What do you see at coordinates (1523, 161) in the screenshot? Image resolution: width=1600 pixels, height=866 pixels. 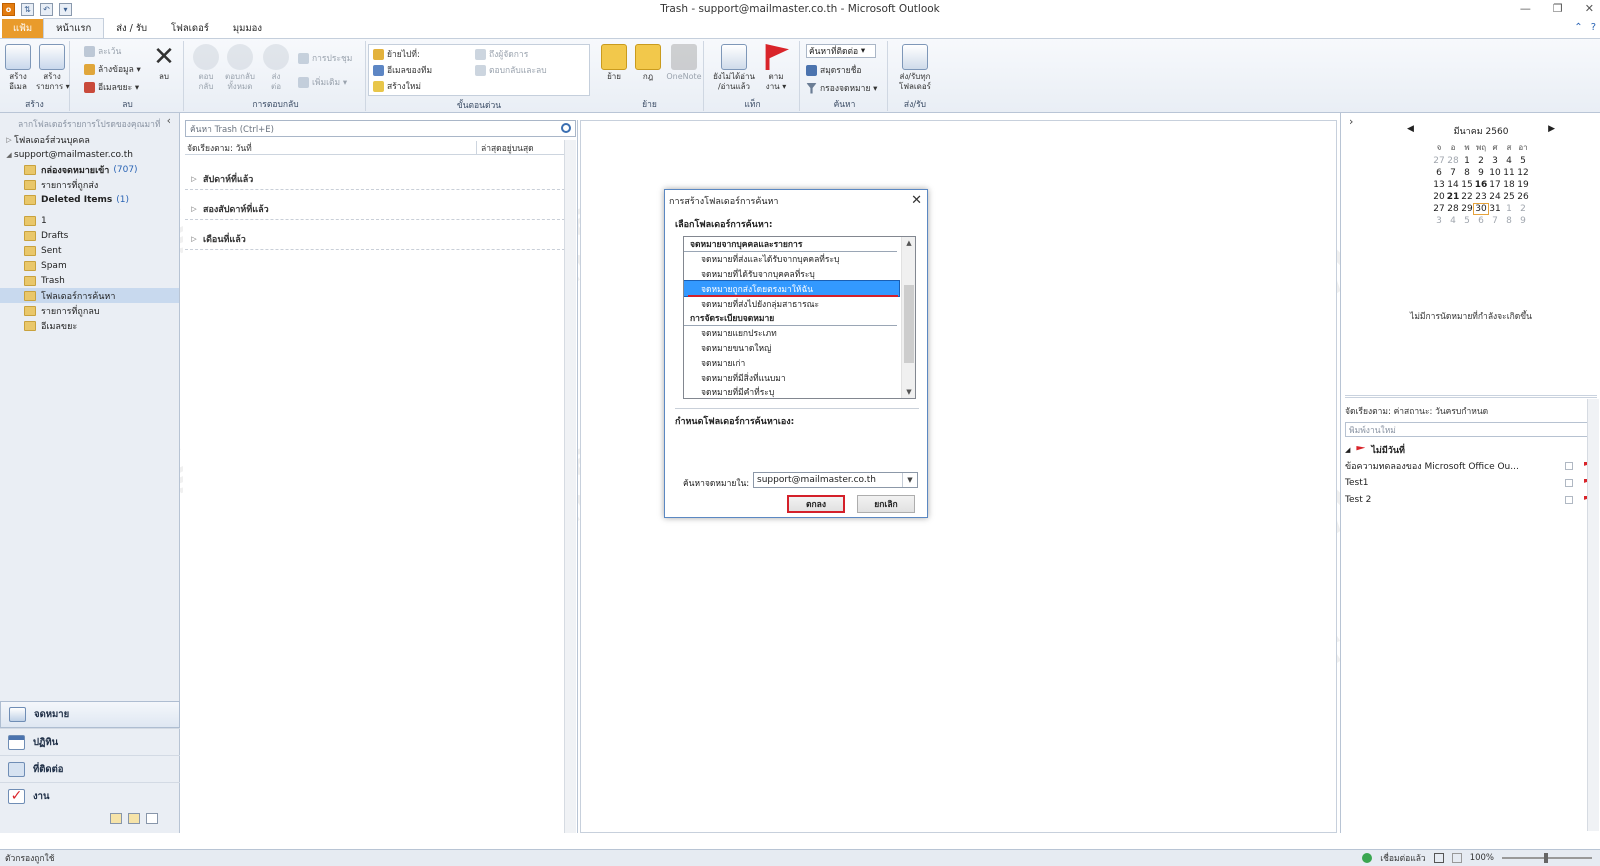 I see `calendar-day: 5` at bounding box center [1523, 161].